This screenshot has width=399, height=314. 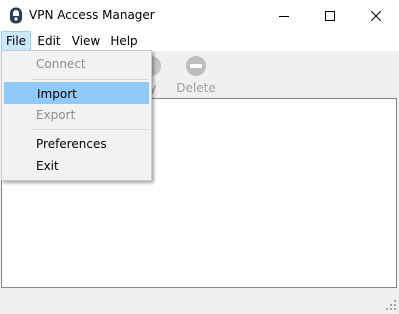 What do you see at coordinates (92, 15) in the screenshot?
I see `window-title: VPN Access Manager` at bounding box center [92, 15].